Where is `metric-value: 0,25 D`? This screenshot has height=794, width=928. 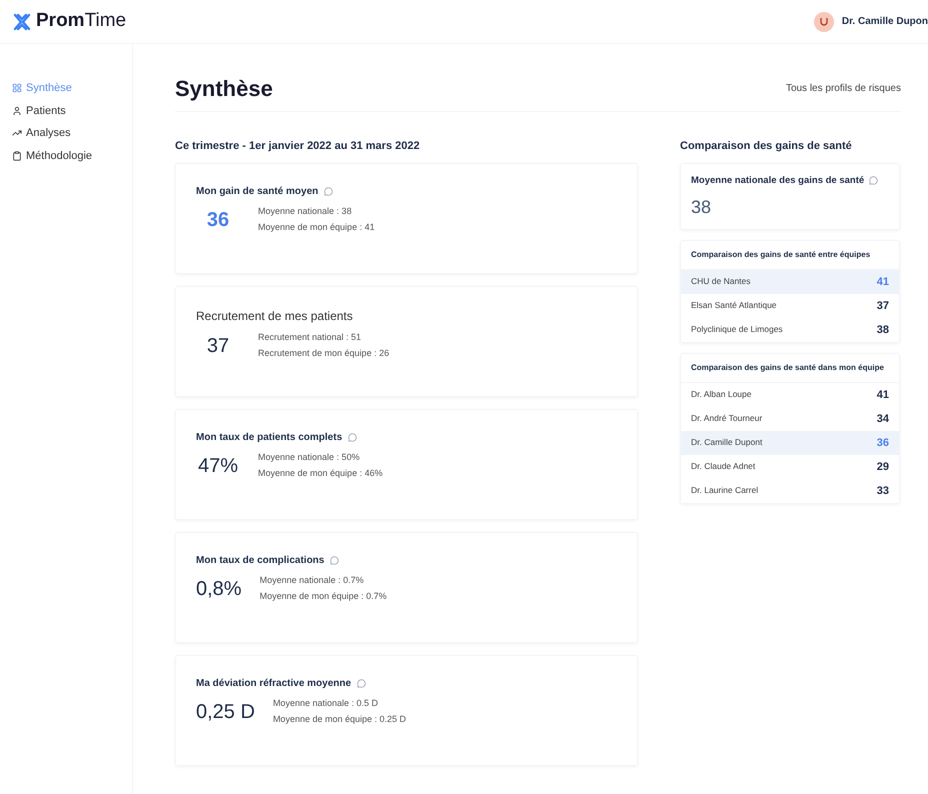
metric-value: 0,25 D is located at coordinates (225, 712).